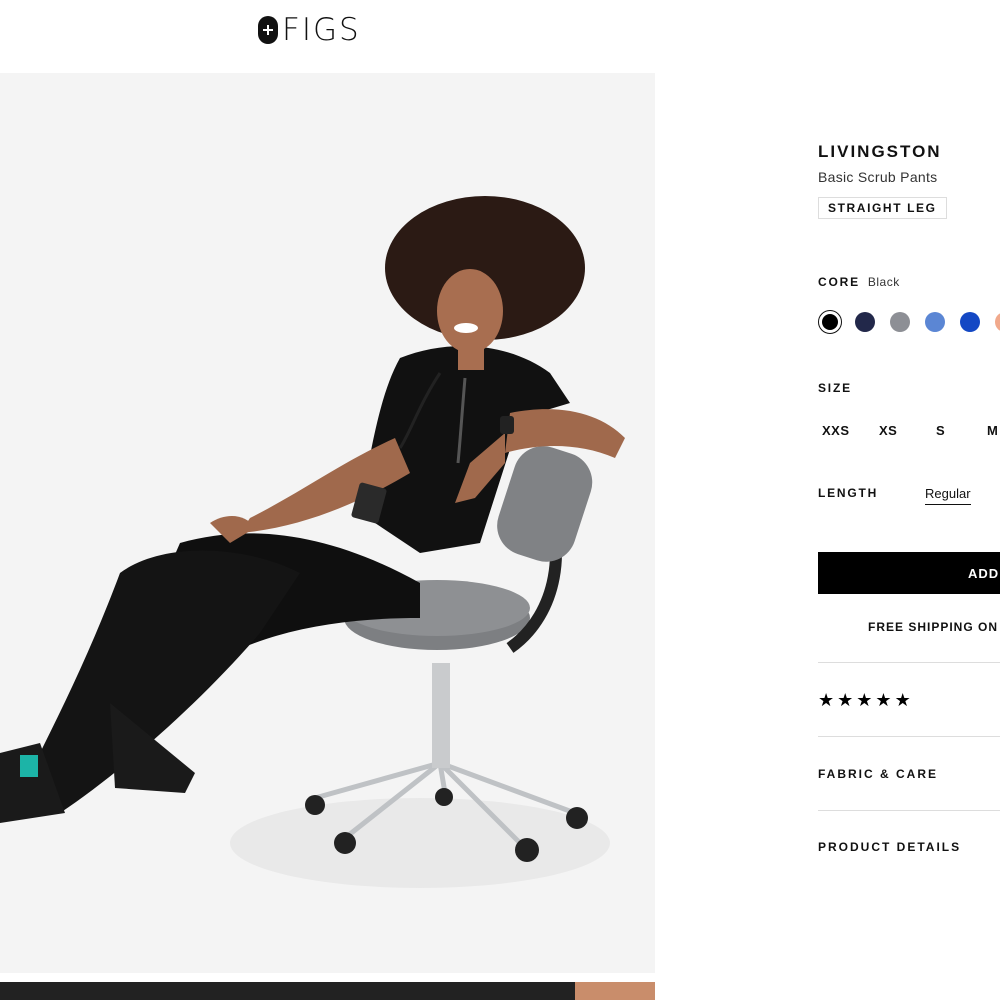  Describe the element at coordinates (909, 573) in the screenshot. I see `add-to-bag-button: ADD` at that location.